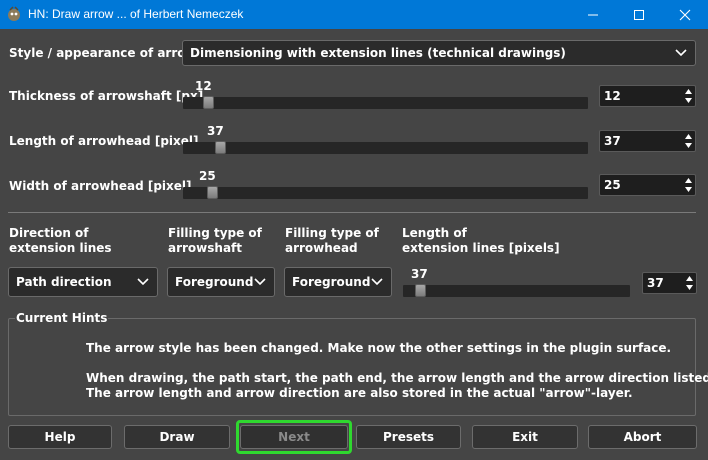 The height and width of the screenshot is (460, 708). What do you see at coordinates (205, 248) in the screenshot?
I see `fill-shaft-label-2: arrowshaft` at bounding box center [205, 248].